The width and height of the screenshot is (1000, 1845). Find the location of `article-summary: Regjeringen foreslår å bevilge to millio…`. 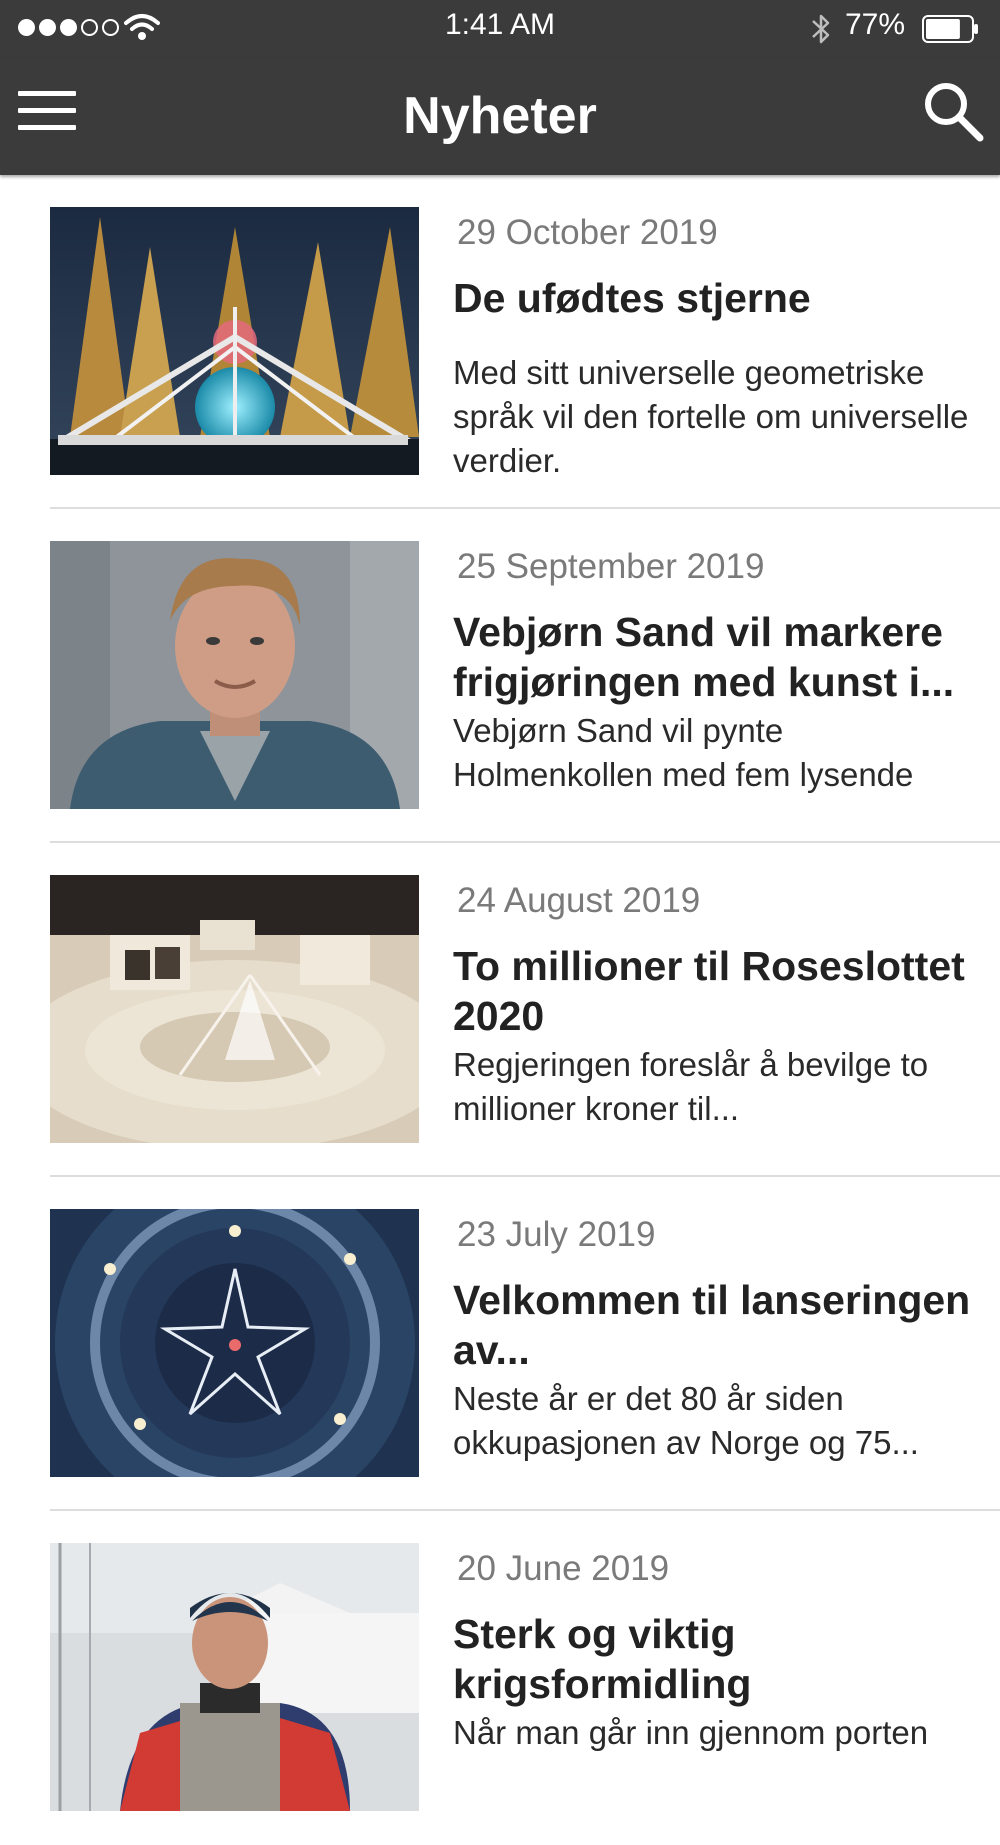

article-summary: Regjeringen foreslår å bevilge to millio… is located at coordinates (691, 1086).